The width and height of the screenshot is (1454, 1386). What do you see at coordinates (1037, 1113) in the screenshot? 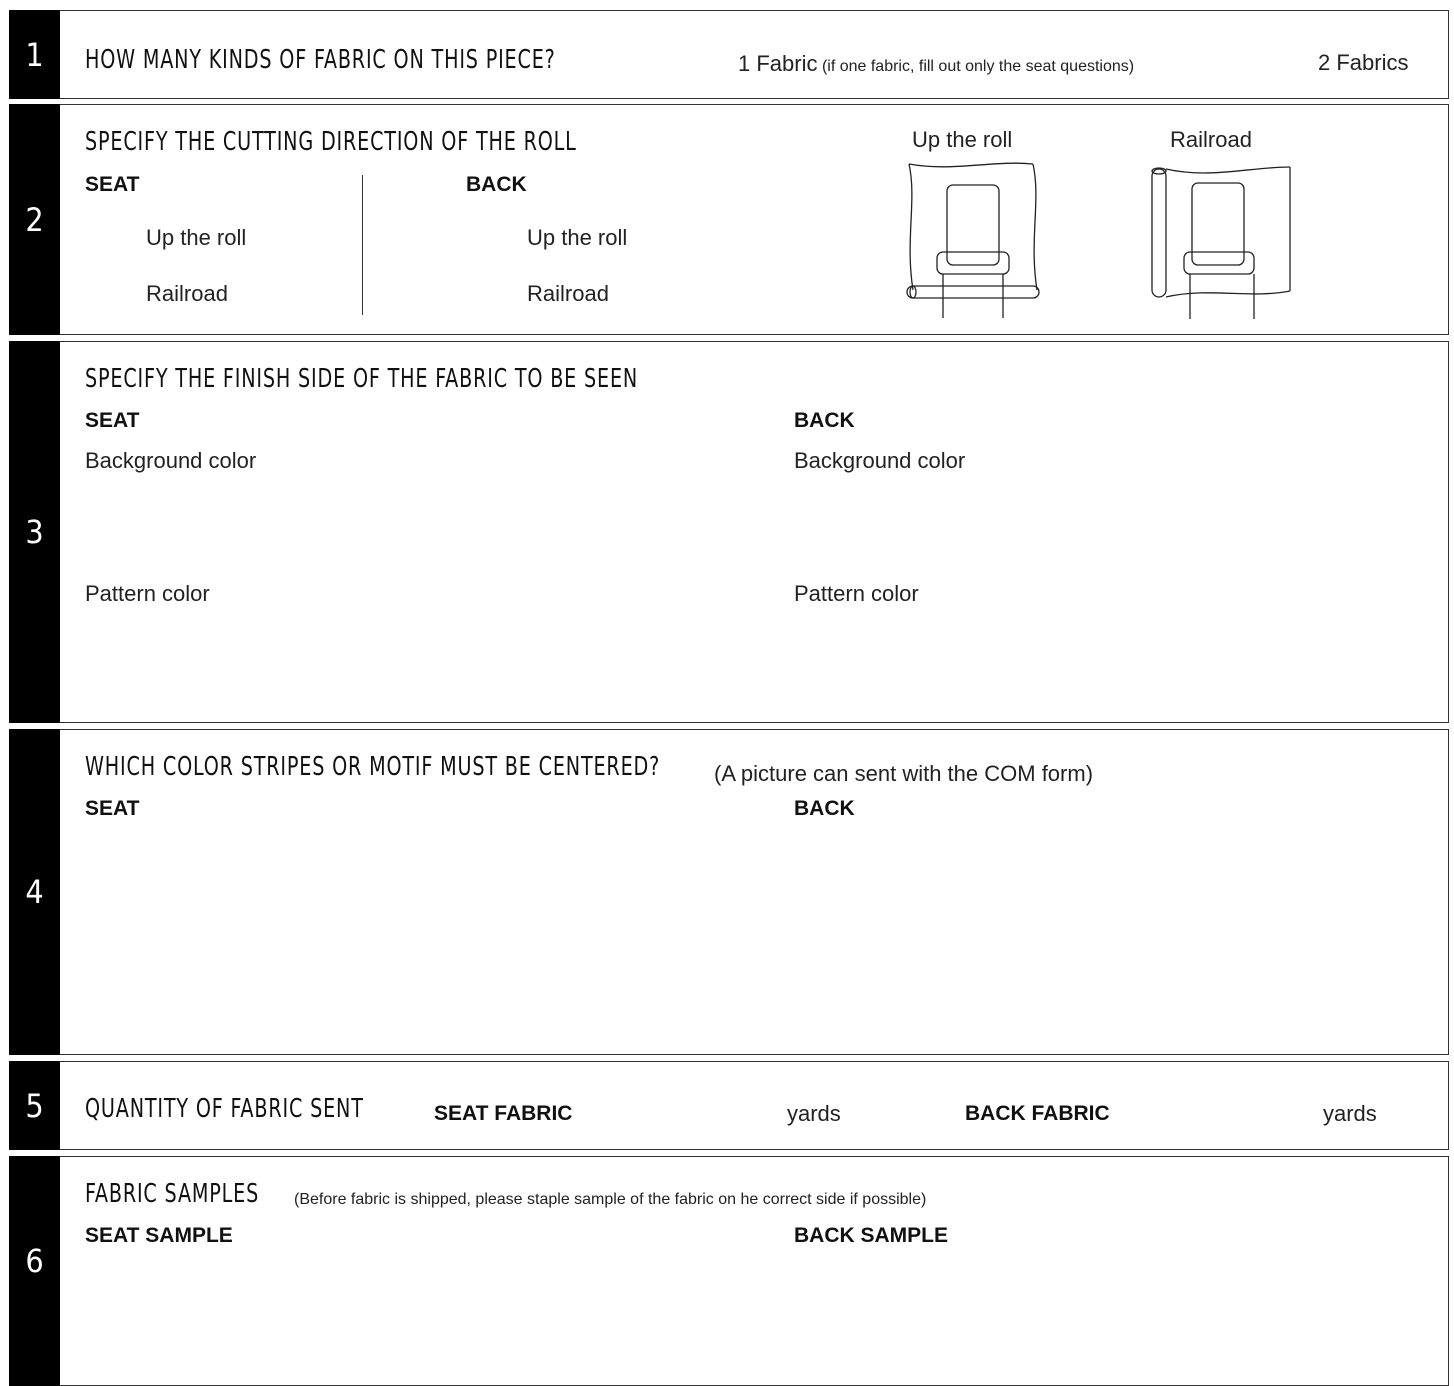
I see `back-fabric-label: BACK FABRIC` at bounding box center [1037, 1113].